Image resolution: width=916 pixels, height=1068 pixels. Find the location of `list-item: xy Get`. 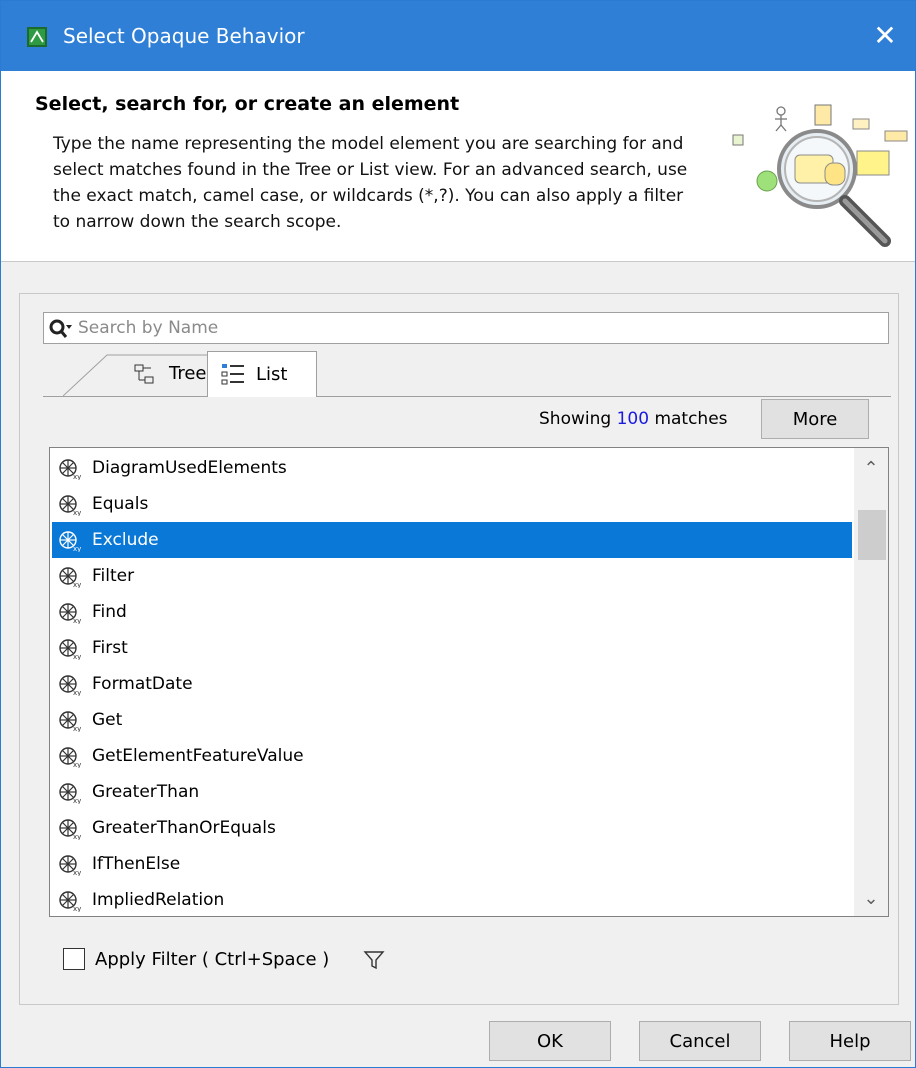

list-item: xy Get is located at coordinates (452, 720).